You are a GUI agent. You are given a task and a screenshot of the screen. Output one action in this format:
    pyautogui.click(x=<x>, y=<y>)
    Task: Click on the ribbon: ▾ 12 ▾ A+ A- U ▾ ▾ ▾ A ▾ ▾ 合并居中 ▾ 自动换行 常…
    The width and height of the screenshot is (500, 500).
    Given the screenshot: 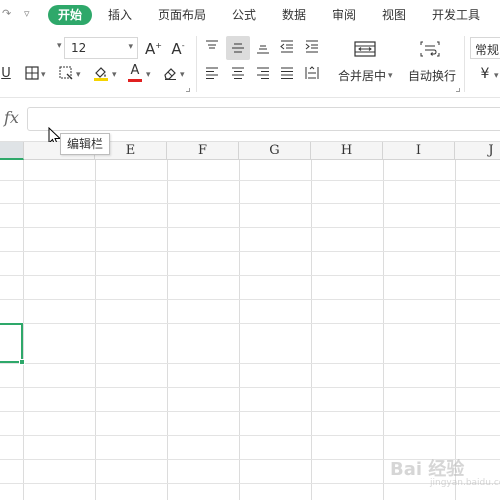 What is the action you would take?
    pyautogui.click(x=250, y=64)
    